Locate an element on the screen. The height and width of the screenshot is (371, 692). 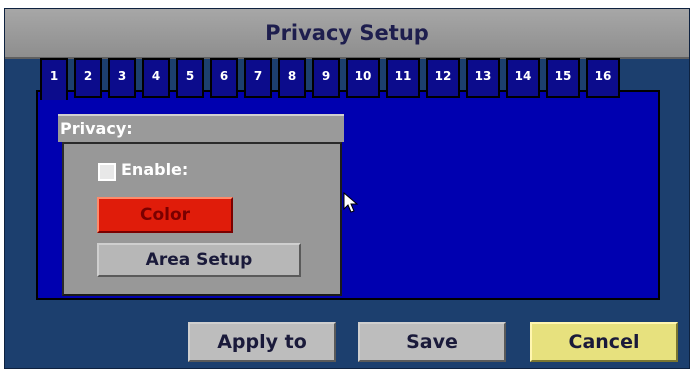
tab-channel-12: 12 is located at coordinates (443, 78).